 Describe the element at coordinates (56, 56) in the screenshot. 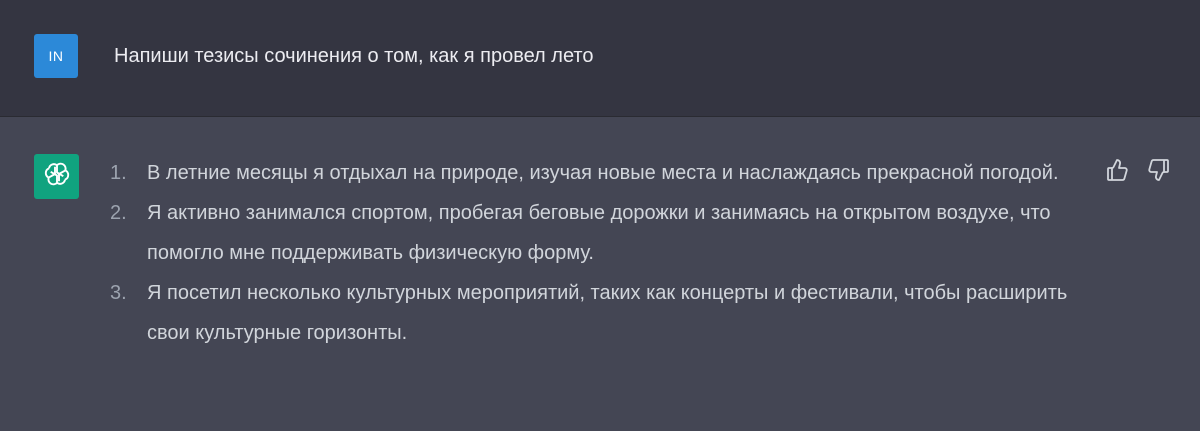

I see `user-avatar: IN` at that location.